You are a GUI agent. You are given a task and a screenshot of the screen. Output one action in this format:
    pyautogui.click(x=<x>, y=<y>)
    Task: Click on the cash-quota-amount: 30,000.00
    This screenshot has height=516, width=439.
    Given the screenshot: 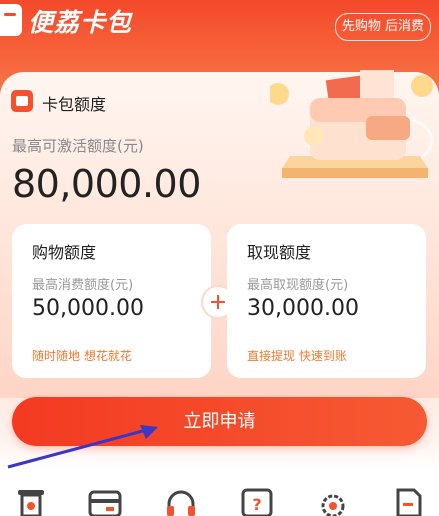 What is the action you would take?
    pyautogui.click(x=303, y=308)
    